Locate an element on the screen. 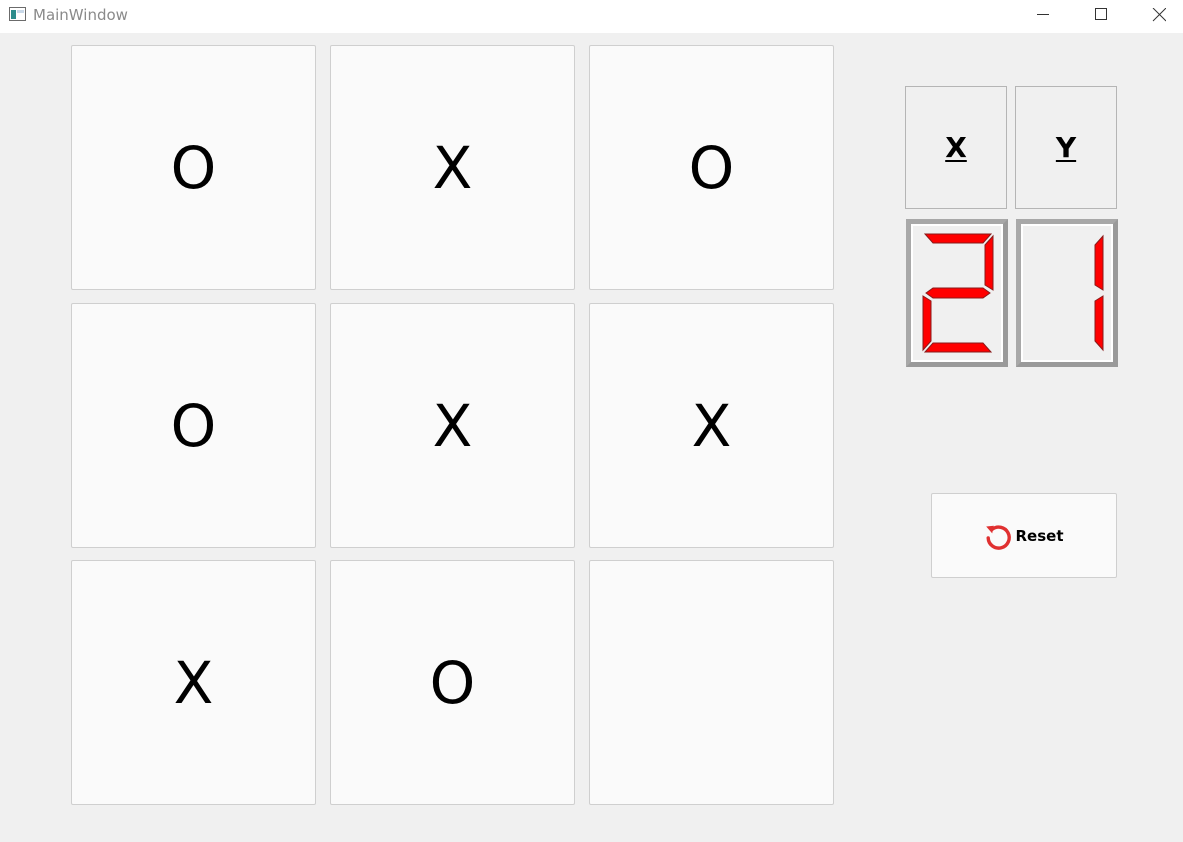  board-cell-6: X is located at coordinates (711, 425).